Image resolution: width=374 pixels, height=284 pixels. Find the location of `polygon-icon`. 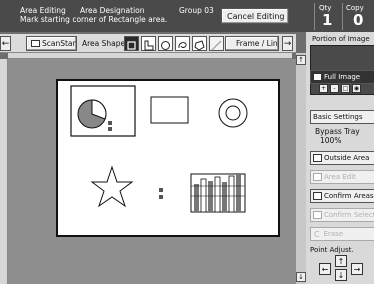

polygon-icon is located at coordinates (199, 45).